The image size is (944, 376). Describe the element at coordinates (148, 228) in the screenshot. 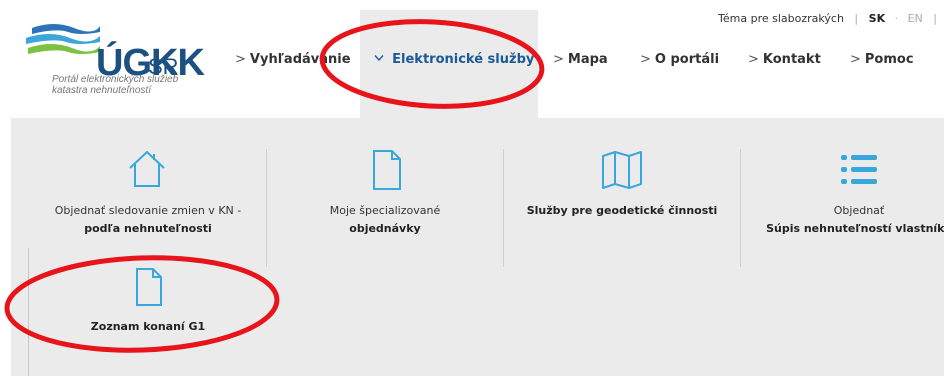

I see `submenu-item-line2: podľa nehnuteľnosti` at that location.